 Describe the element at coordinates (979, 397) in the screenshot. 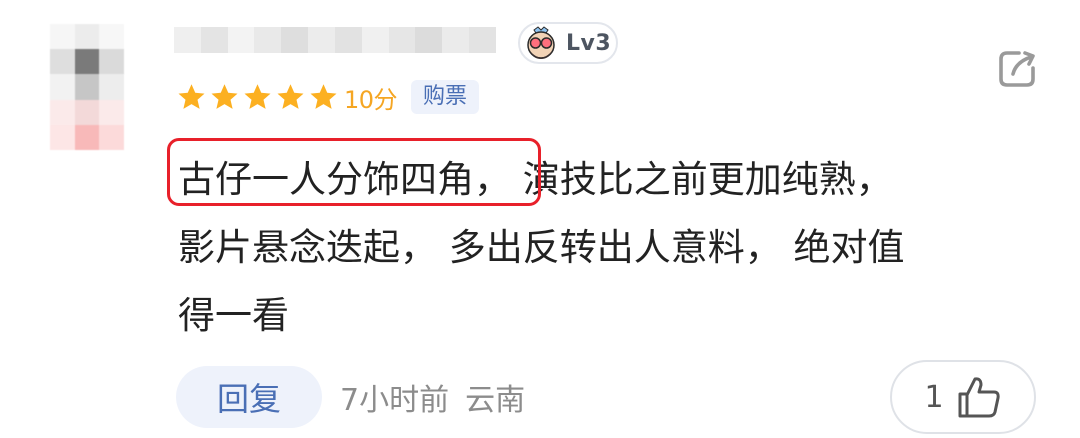

I see `thumbs-up-icon` at that location.